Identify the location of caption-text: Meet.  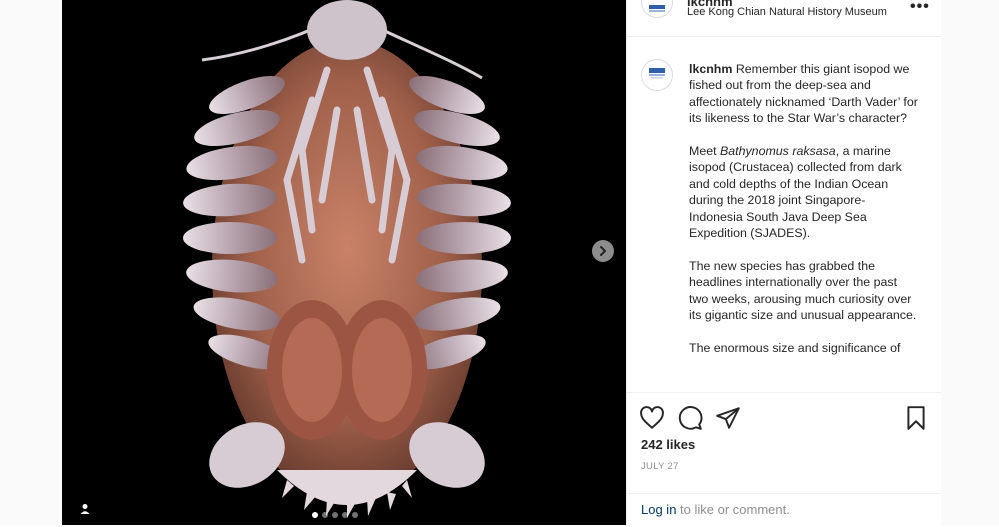
(704, 151).